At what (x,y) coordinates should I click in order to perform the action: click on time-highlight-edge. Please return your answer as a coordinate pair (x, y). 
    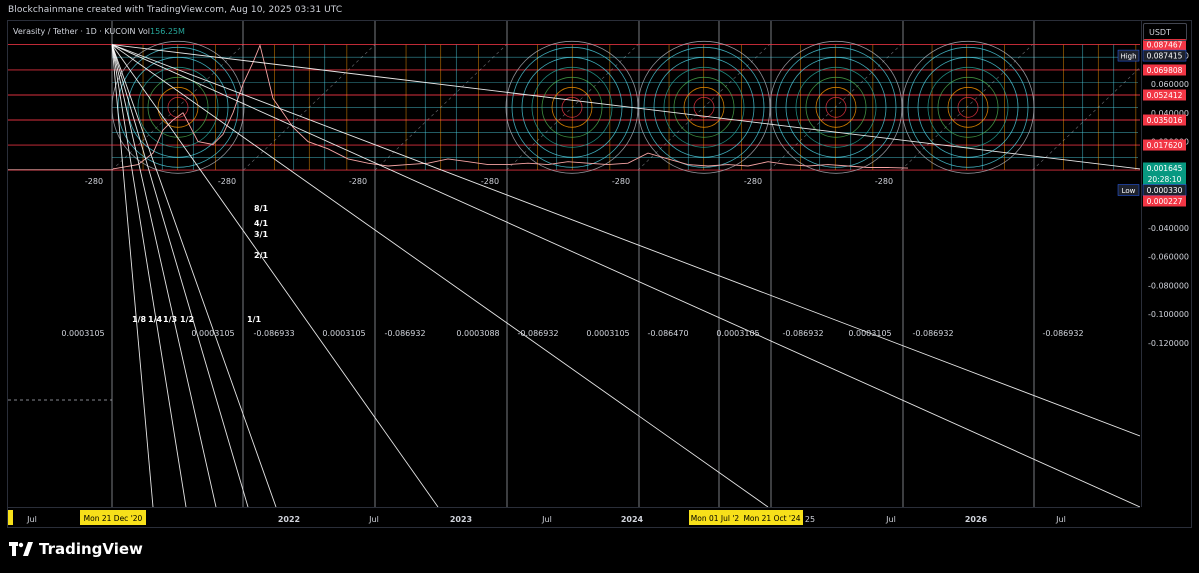
    Looking at the image, I should click on (10, 517).